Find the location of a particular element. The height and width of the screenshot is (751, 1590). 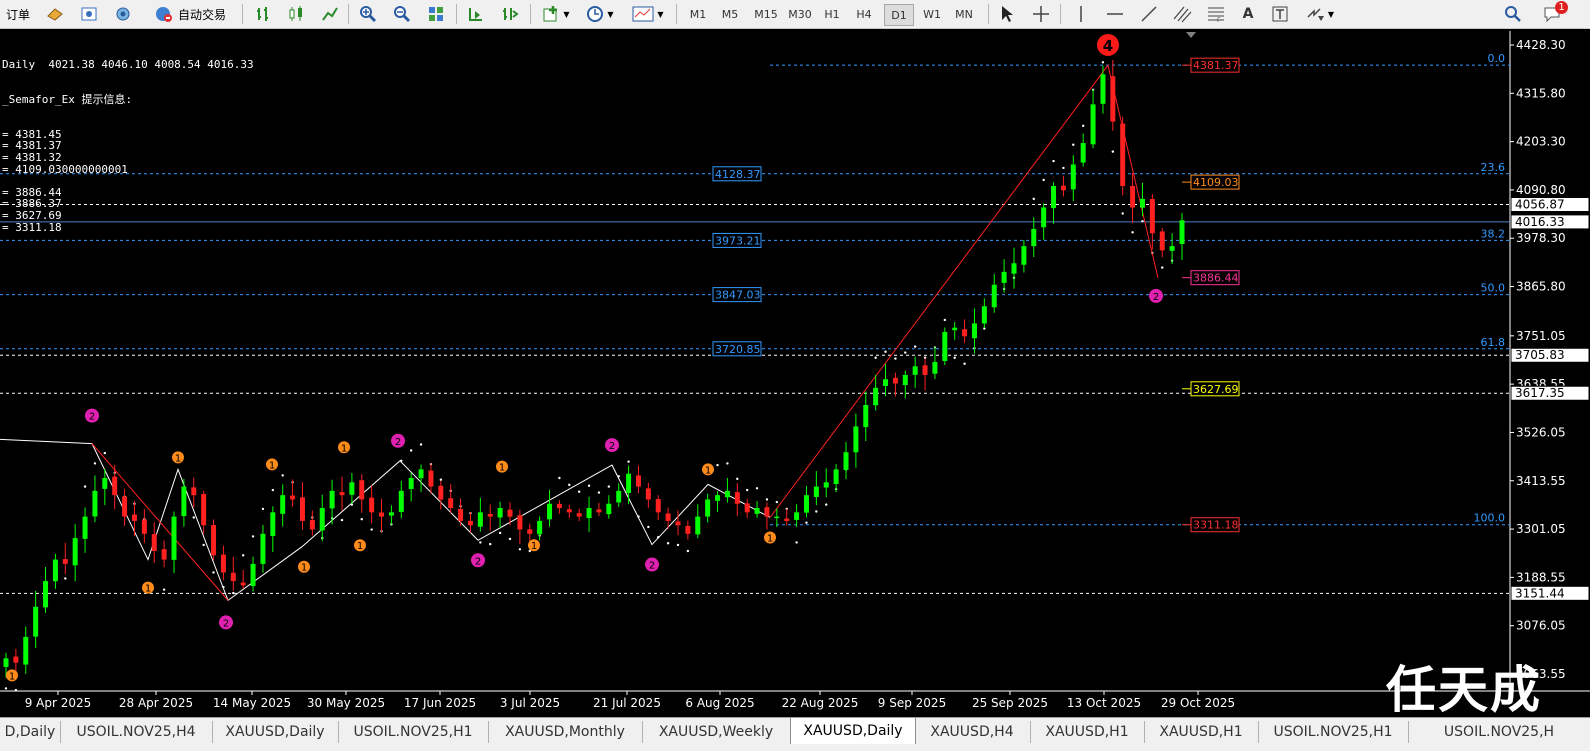

zoom-out-icon is located at coordinates (402, 14).